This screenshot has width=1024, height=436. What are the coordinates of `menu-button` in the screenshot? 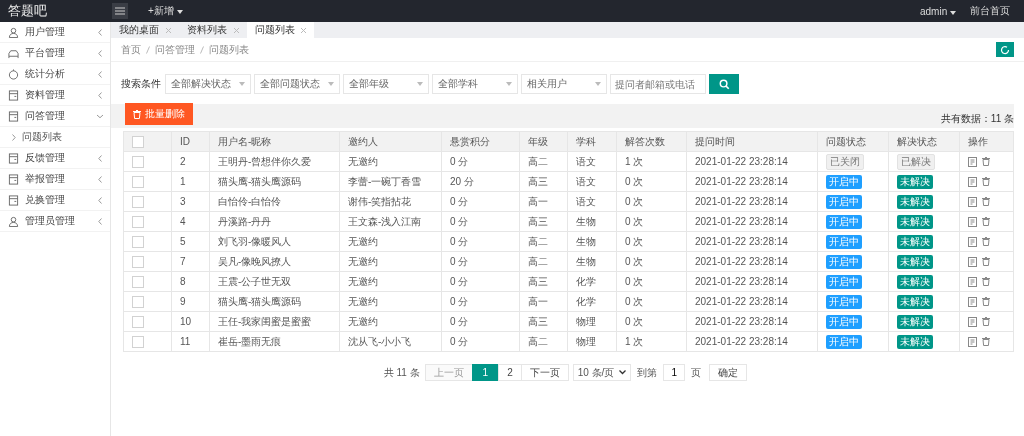 It's located at (120, 11).